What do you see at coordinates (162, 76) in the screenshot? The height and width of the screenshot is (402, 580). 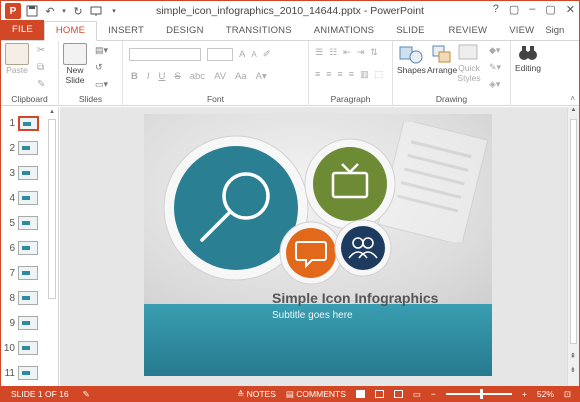 I see `underline-button: U` at bounding box center [162, 76].